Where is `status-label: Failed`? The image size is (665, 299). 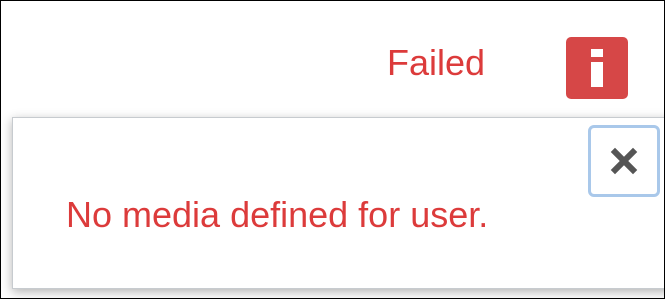 status-label: Failed is located at coordinates (436, 62).